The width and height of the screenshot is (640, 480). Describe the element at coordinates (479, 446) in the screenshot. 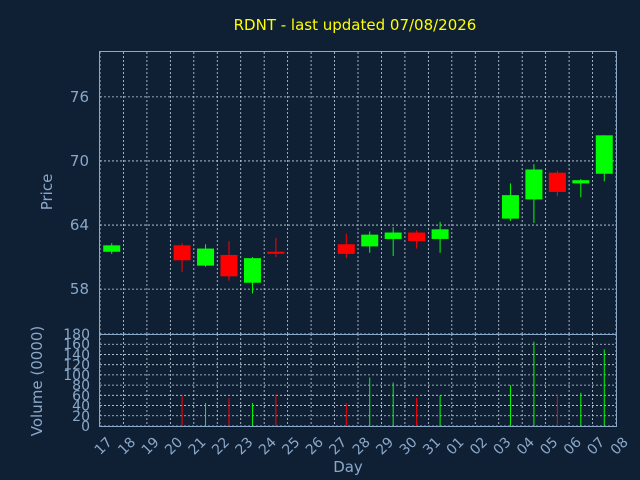

I see `day-tick-label: 02` at that location.